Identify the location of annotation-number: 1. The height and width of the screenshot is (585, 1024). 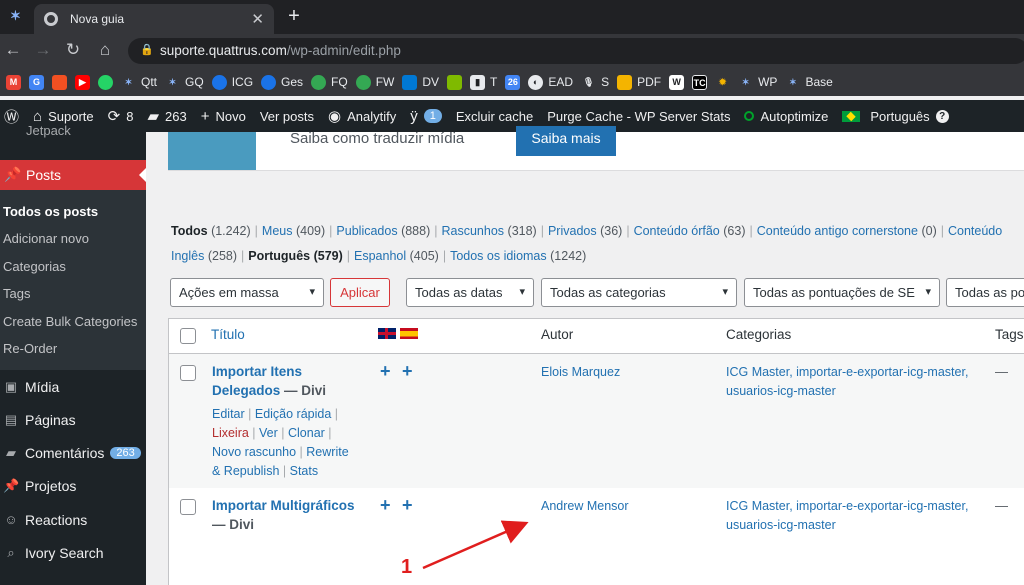
(407, 567).